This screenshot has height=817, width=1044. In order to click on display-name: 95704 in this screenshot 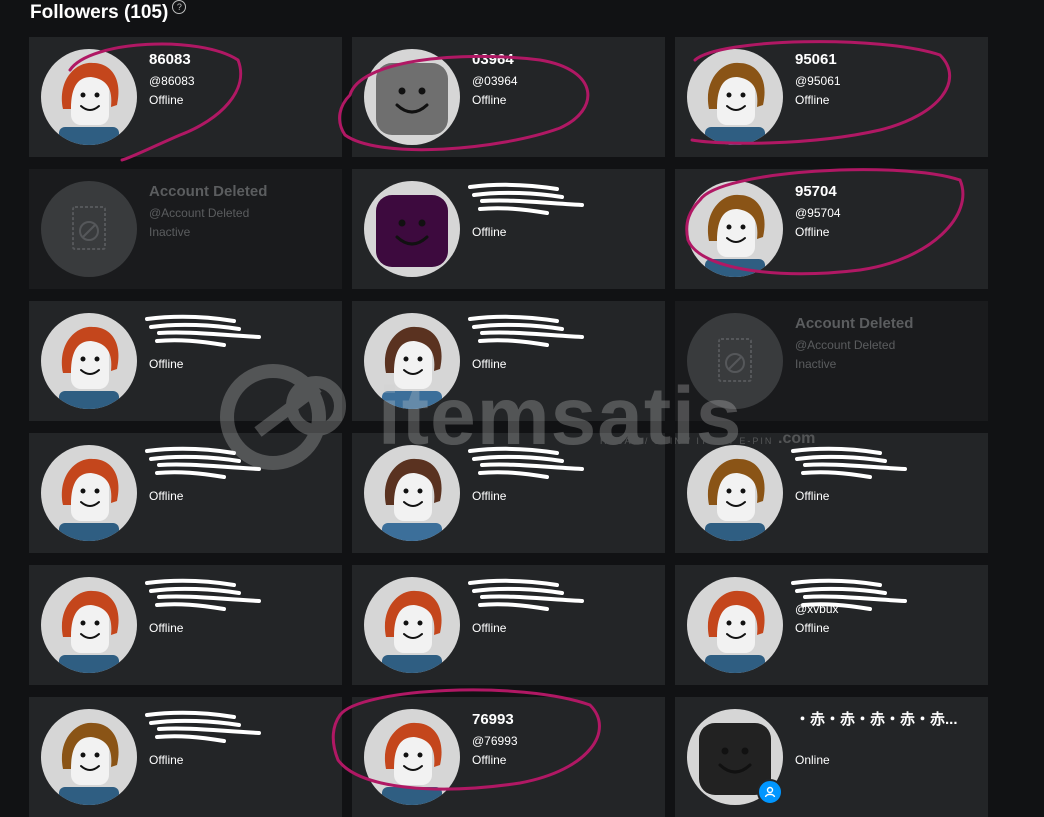, I will do `click(818, 192)`.